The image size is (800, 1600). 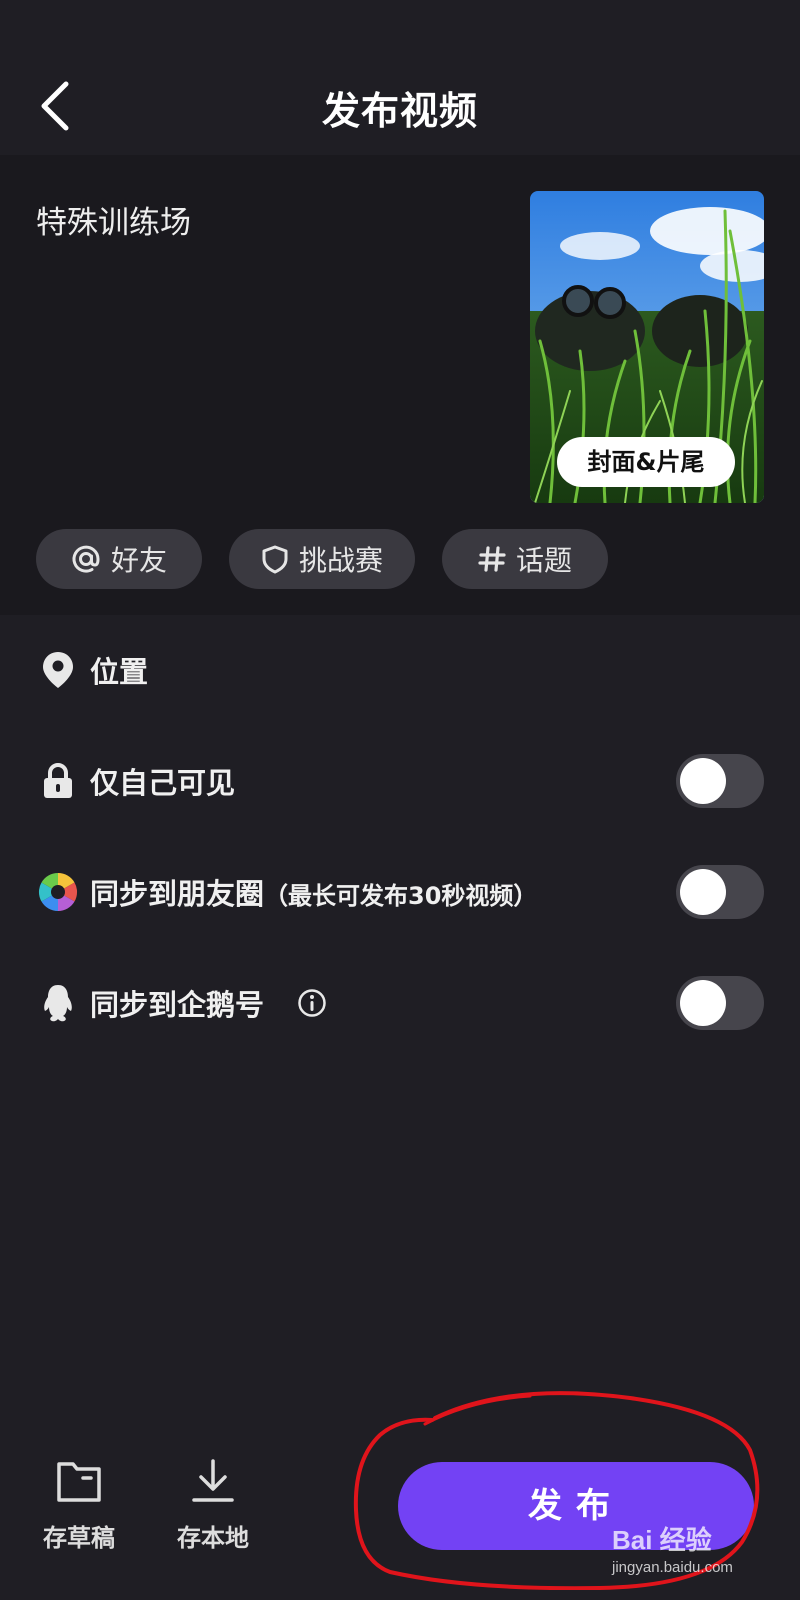 I want to click on watermark-main: Bai 经验, so click(x=662, y=1540).